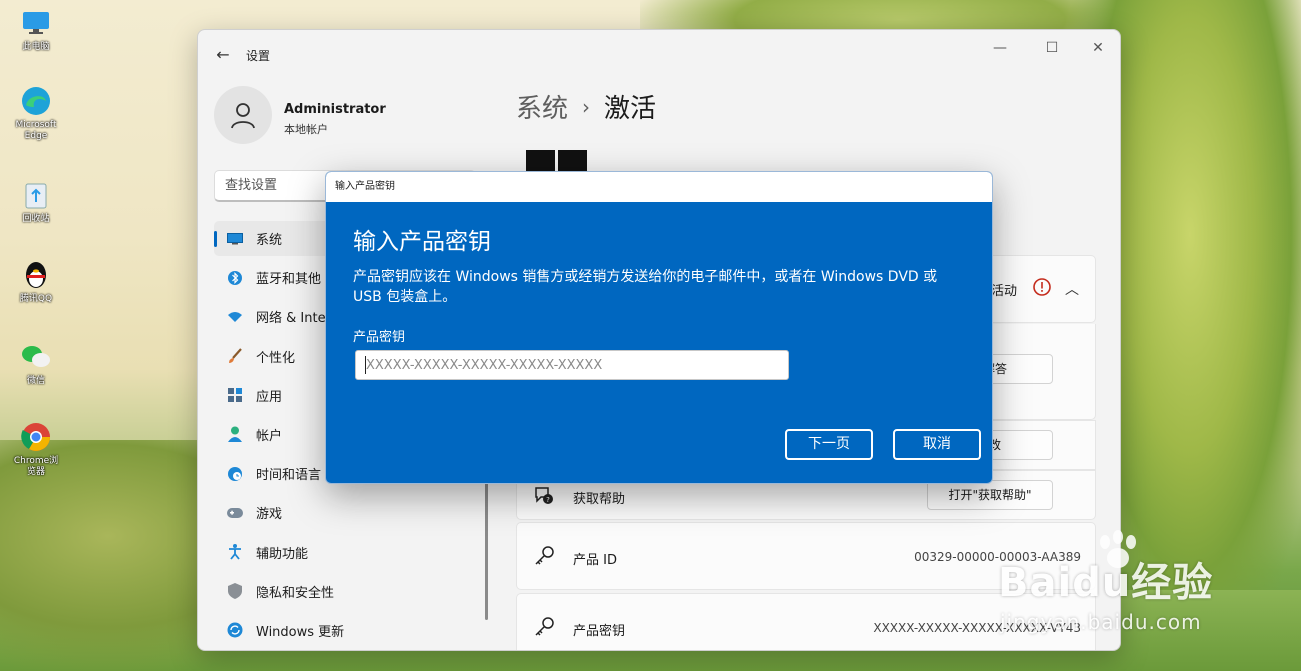  I want to click on page-title: 激活, so click(630, 109).